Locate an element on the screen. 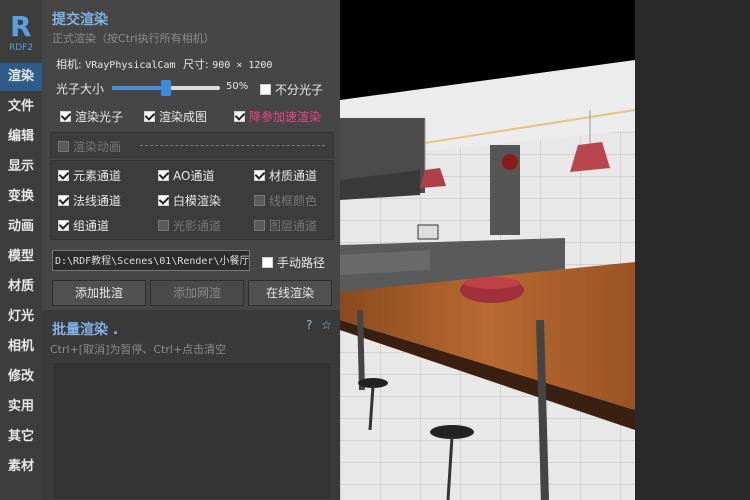 The height and width of the screenshot is (500, 750). sidebar-item-0: 渲染 is located at coordinates (21, 77).